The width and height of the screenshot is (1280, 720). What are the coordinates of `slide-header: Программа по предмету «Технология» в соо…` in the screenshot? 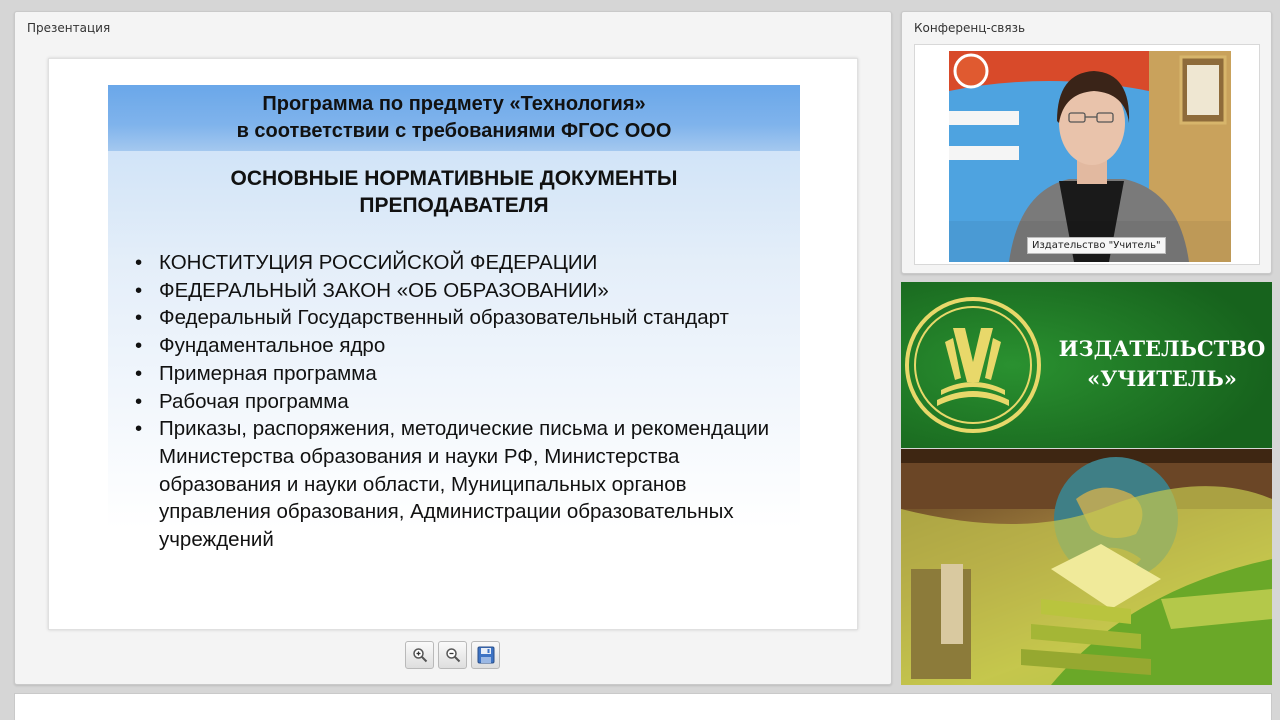 It's located at (454, 118).